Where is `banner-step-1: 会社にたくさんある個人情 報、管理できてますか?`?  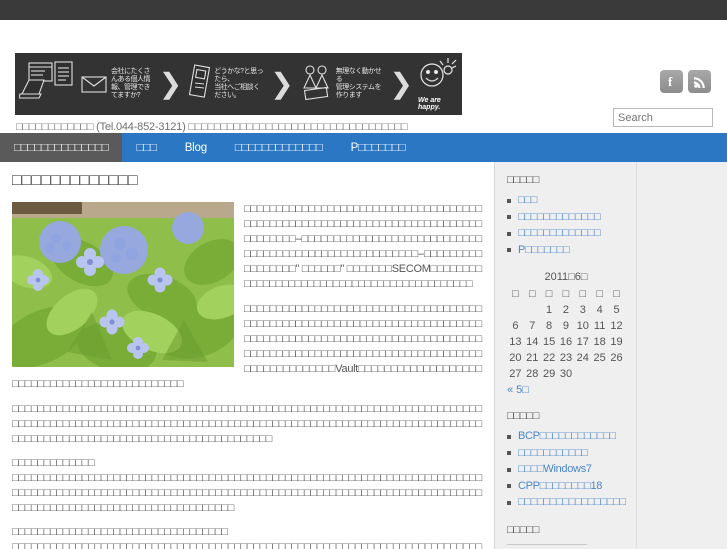
banner-step-1: 会社にたくさんある個人情 報、管理できてますか? is located at coordinates (86, 84).